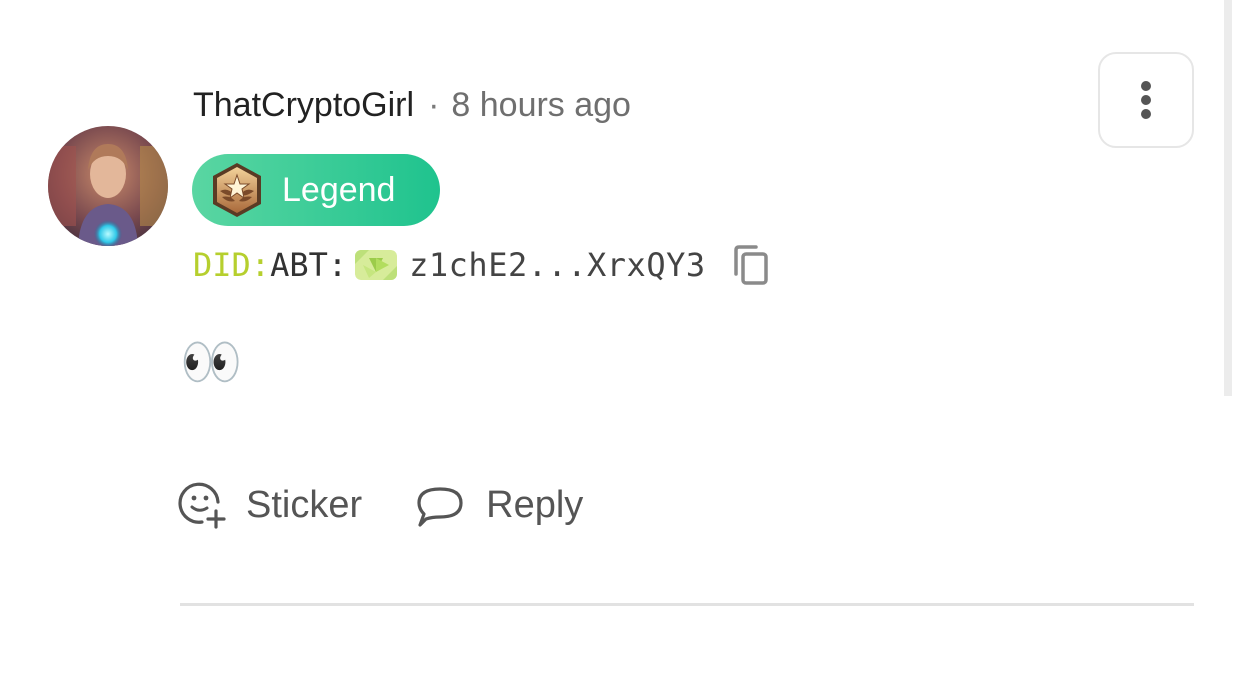  What do you see at coordinates (376, 265) in the screenshot?
I see `did-avatar-icon` at bounding box center [376, 265].